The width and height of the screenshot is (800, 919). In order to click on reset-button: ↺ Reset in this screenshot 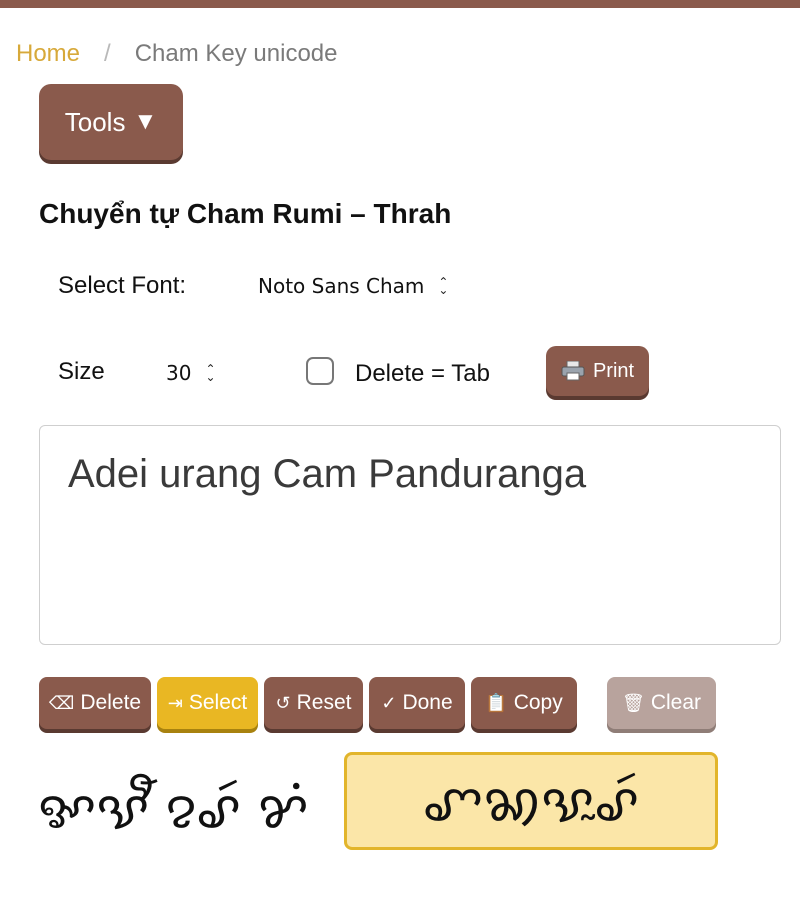, I will do `click(313, 703)`.